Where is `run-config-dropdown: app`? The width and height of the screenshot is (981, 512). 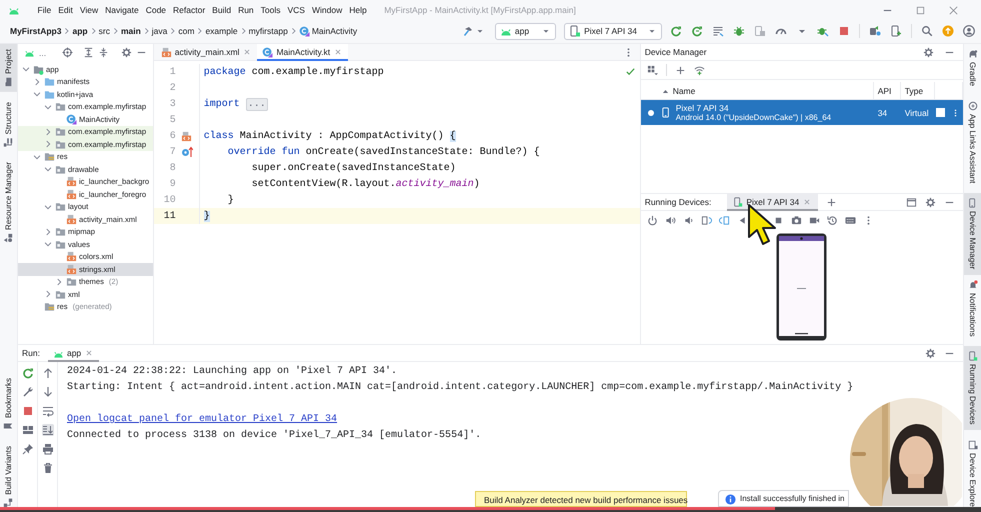
run-config-dropdown: app is located at coordinates (525, 31).